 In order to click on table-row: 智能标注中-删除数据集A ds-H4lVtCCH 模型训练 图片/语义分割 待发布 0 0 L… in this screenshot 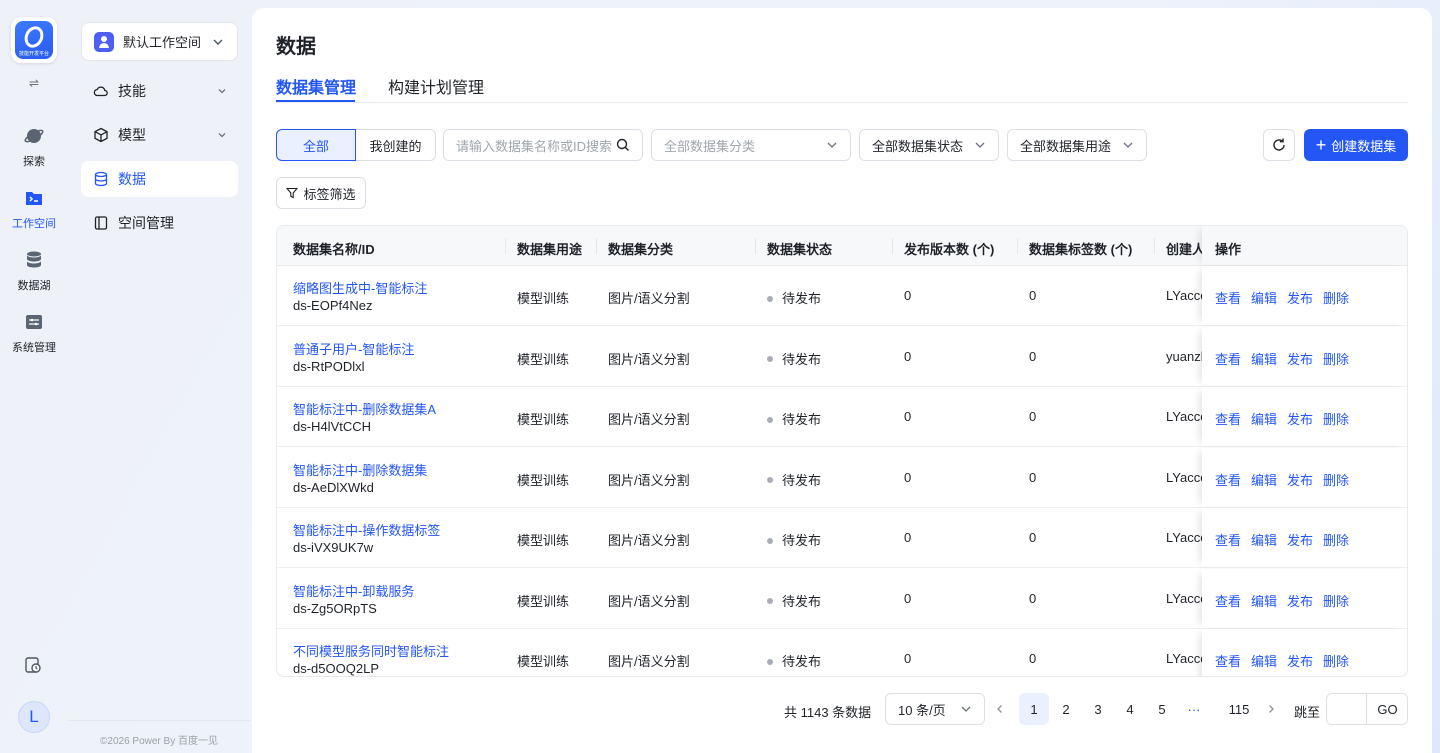, I will do `click(842, 417)`.